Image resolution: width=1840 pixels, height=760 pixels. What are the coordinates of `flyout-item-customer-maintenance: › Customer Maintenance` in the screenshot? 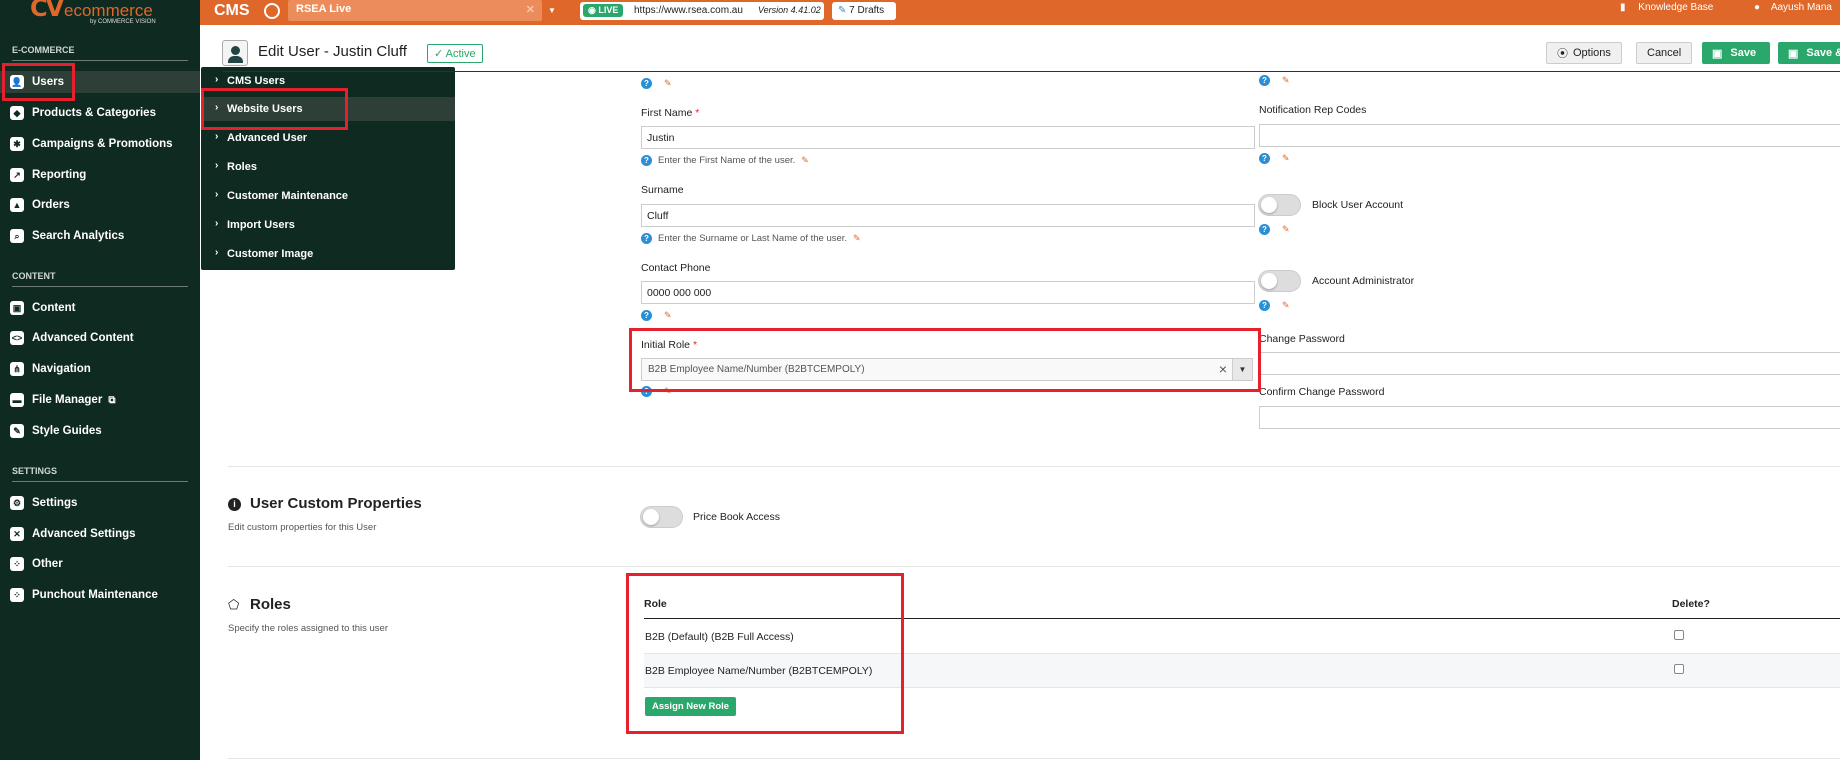 It's located at (328, 196).